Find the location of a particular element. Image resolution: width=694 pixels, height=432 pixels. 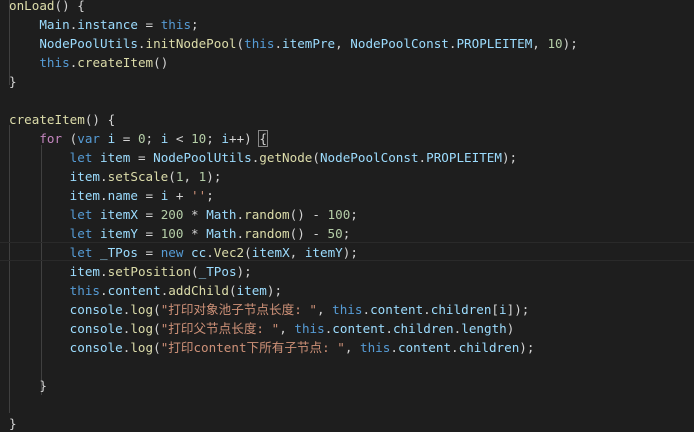

code-token: new is located at coordinates (172, 252).